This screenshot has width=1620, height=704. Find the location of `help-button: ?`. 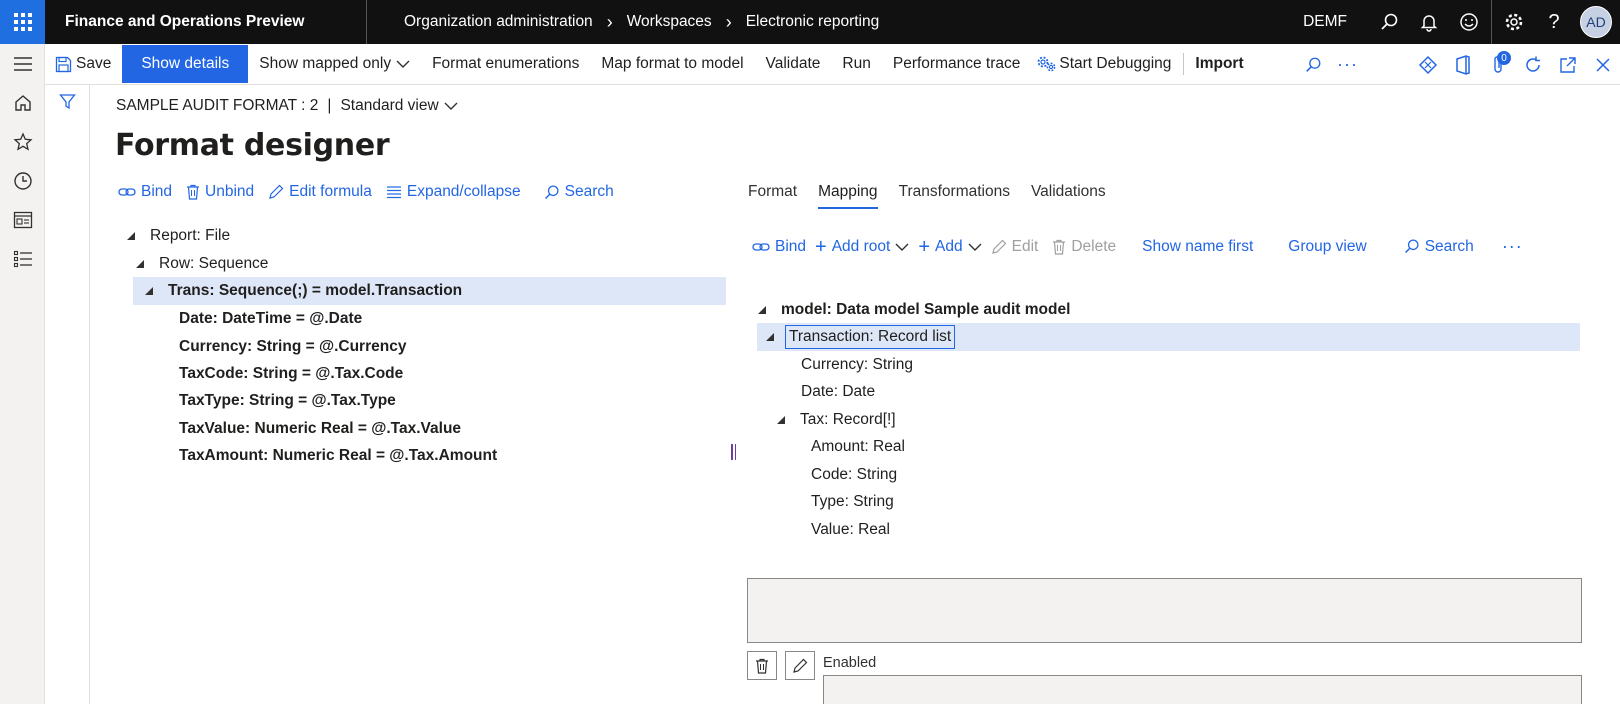

help-button: ? is located at coordinates (1554, 22).